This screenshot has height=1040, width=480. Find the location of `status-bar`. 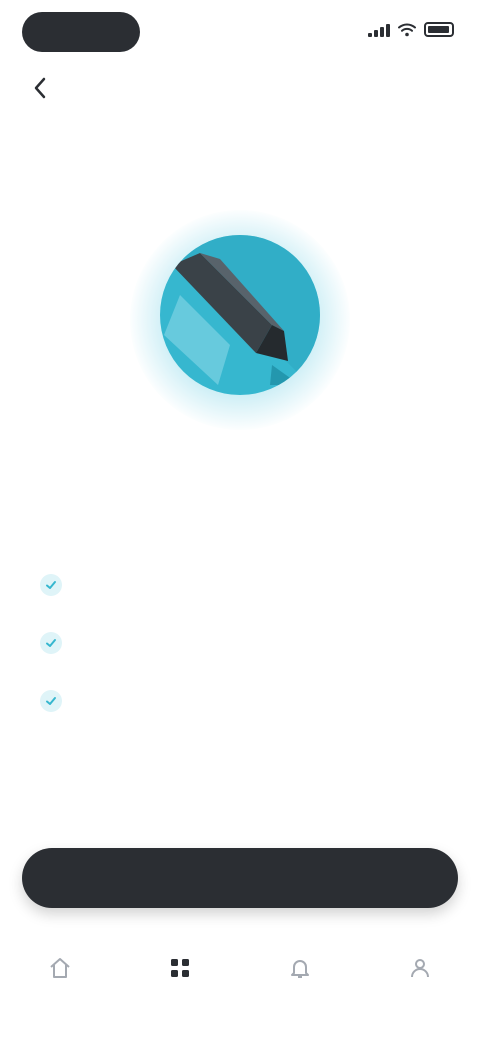

status-bar is located at coordinates (240, 32).